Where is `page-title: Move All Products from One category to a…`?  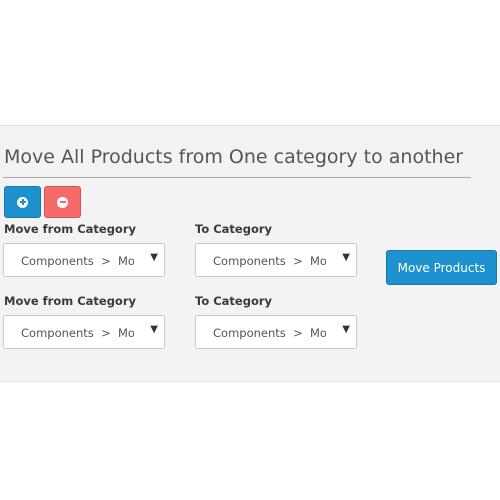 page-title: Move All Products from One category to a… is located at coordinates (234, 157).